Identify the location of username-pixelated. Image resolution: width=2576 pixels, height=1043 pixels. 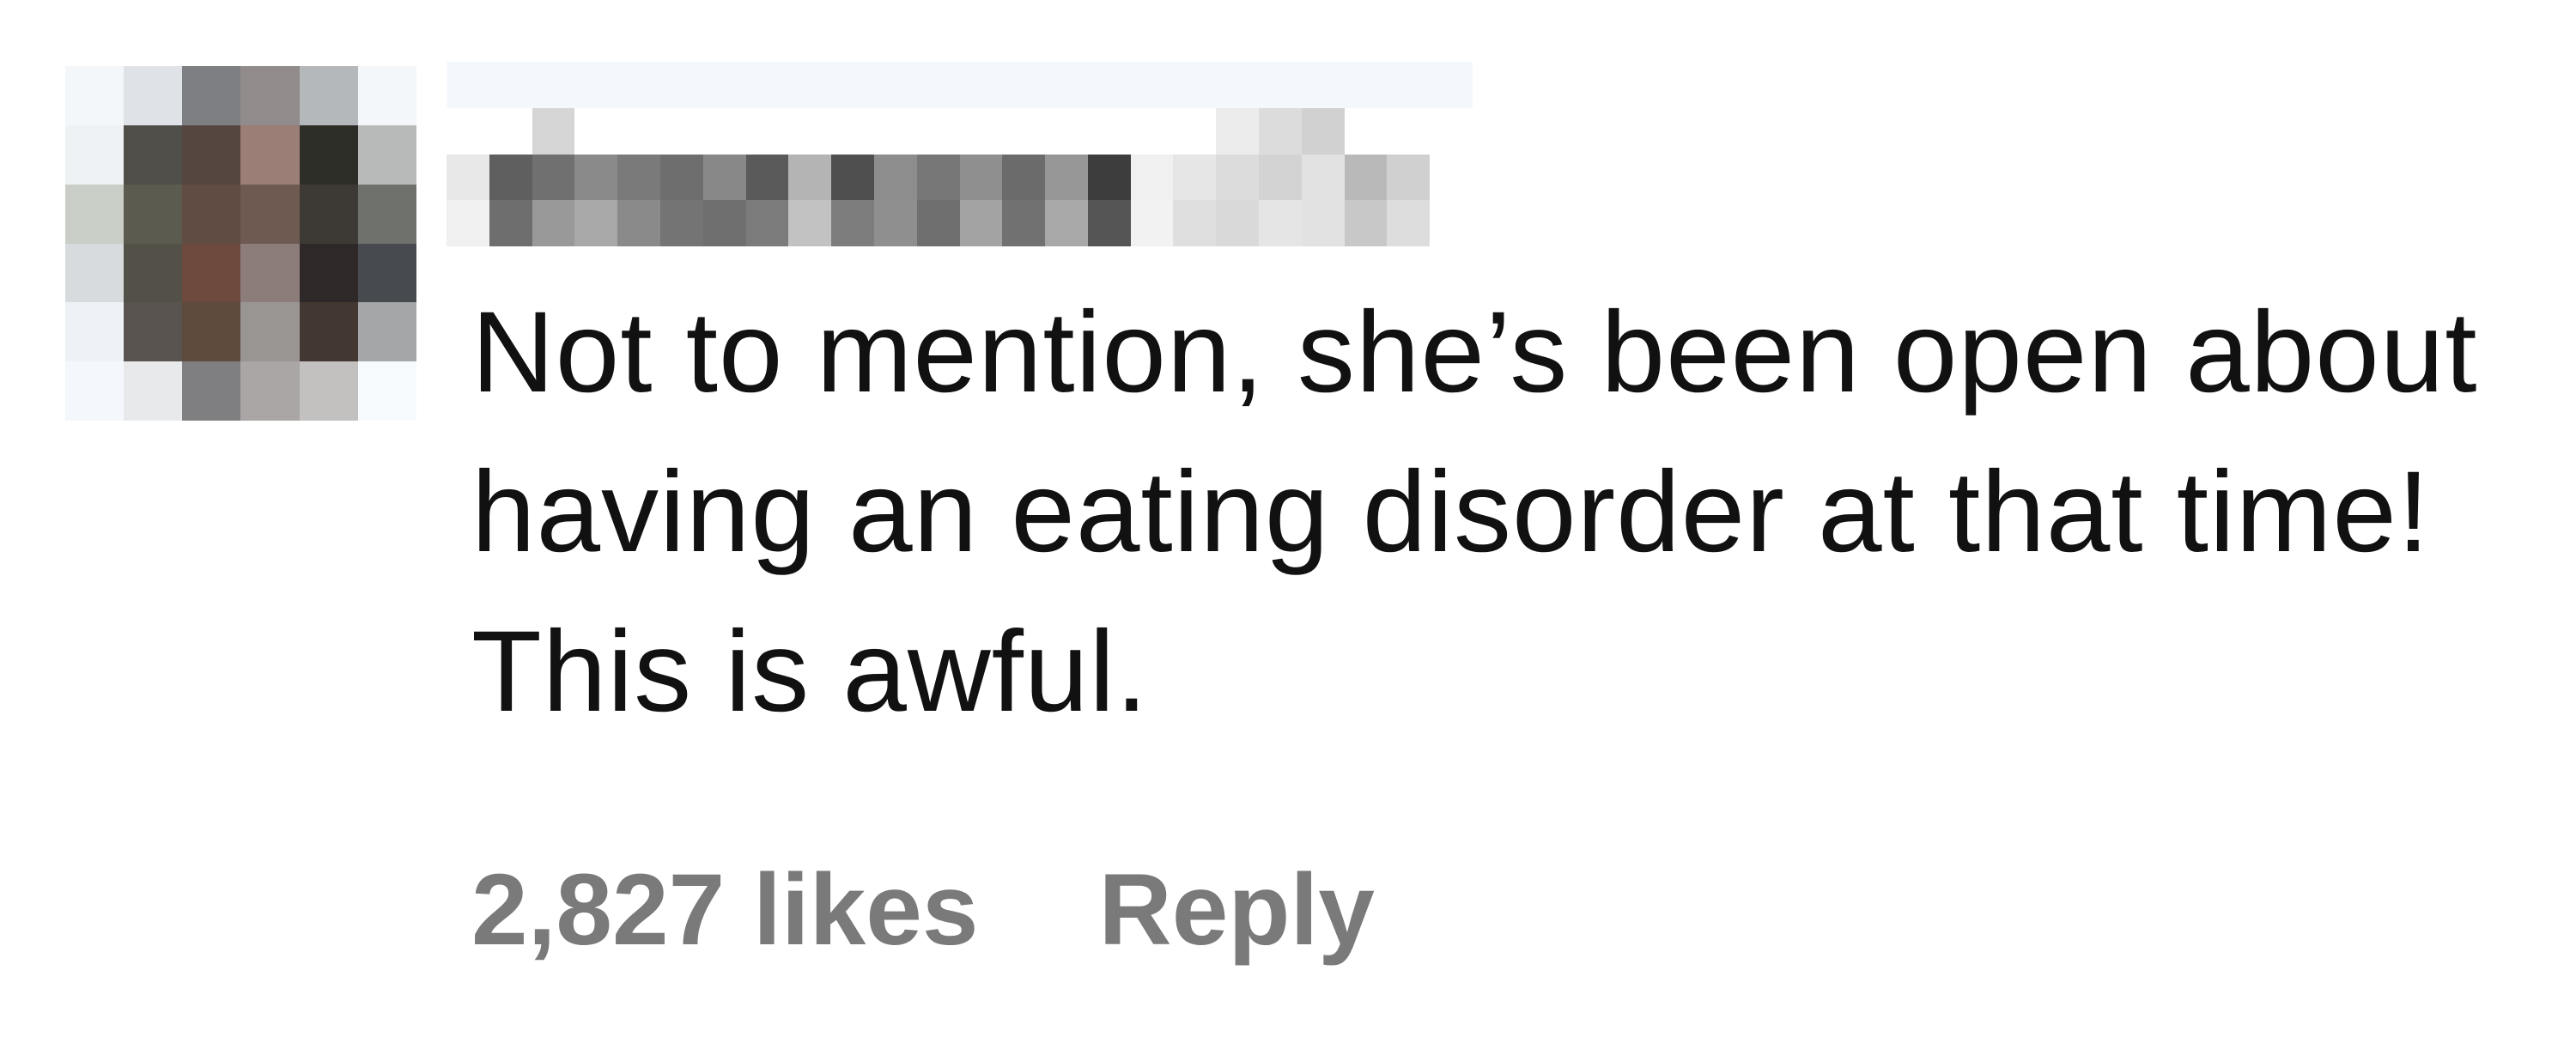
(960, 154).